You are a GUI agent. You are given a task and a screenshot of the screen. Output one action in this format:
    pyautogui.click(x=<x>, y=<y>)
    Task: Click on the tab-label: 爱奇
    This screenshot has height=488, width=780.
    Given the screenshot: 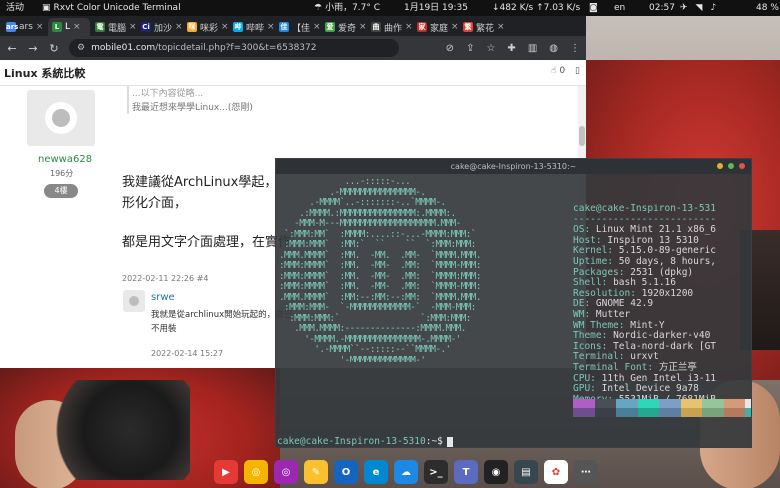 What is the action you would take?
    pyautogui.click(x=347, y=28)
    